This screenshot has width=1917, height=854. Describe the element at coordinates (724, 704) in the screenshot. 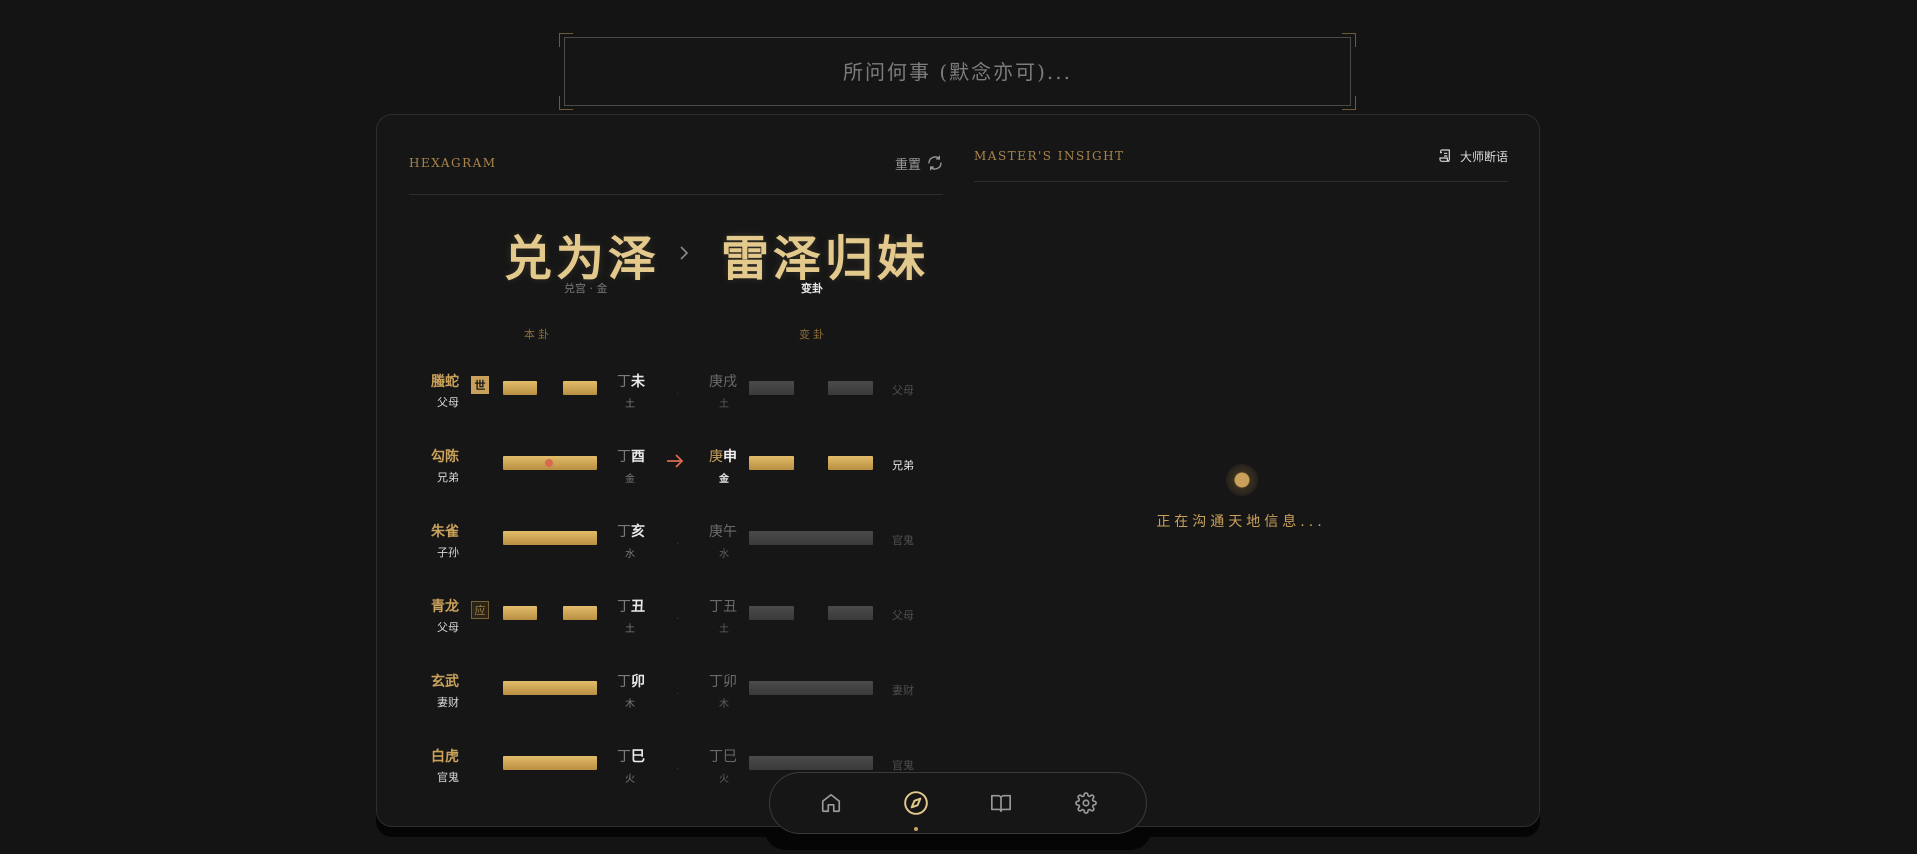

I see `changed-five-element: 木` at that location.